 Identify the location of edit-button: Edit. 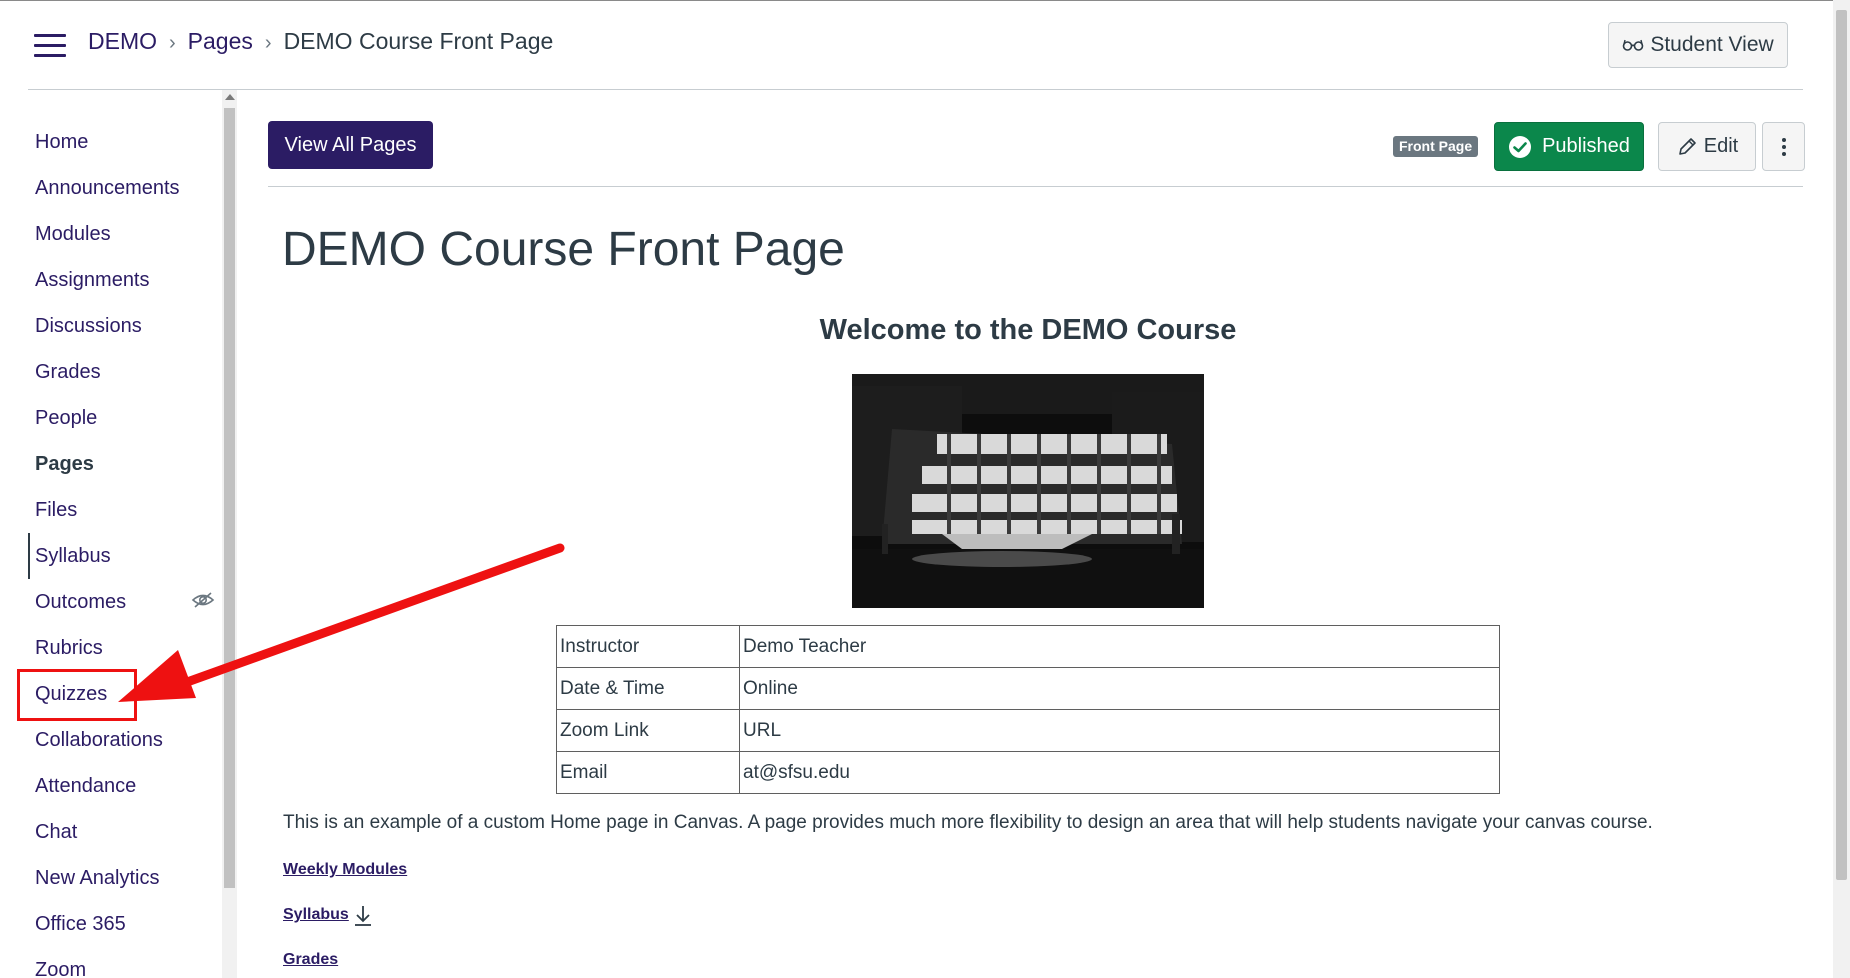
(1707, 146).